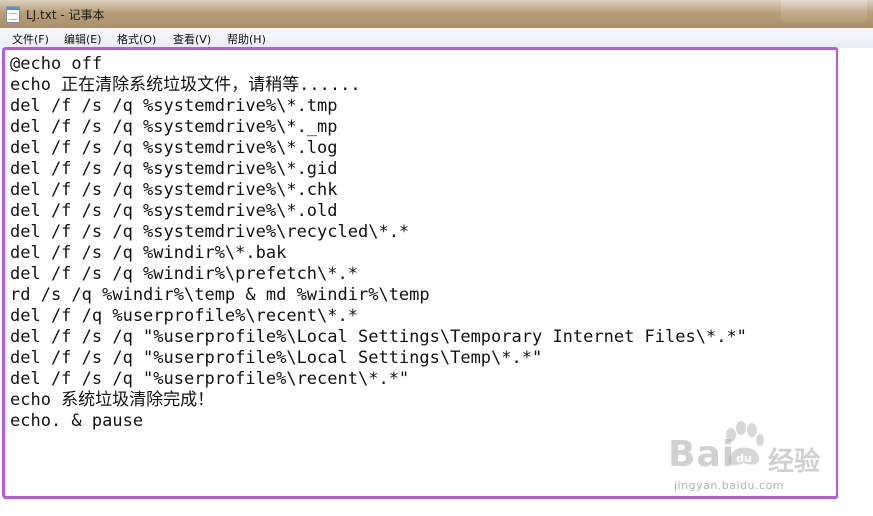 The width and height of the screenshot is (873, 516). I want to click on text-line: del /f /s /q %systemdrive%\*.tmp, so click(174, 106).